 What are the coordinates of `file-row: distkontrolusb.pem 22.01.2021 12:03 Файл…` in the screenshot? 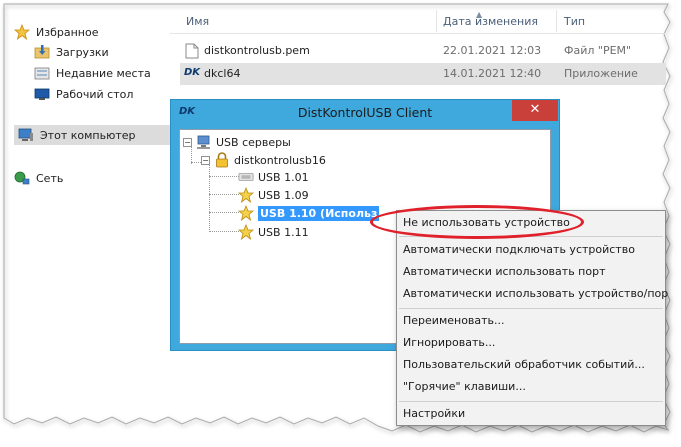 It's located at (423, 51).